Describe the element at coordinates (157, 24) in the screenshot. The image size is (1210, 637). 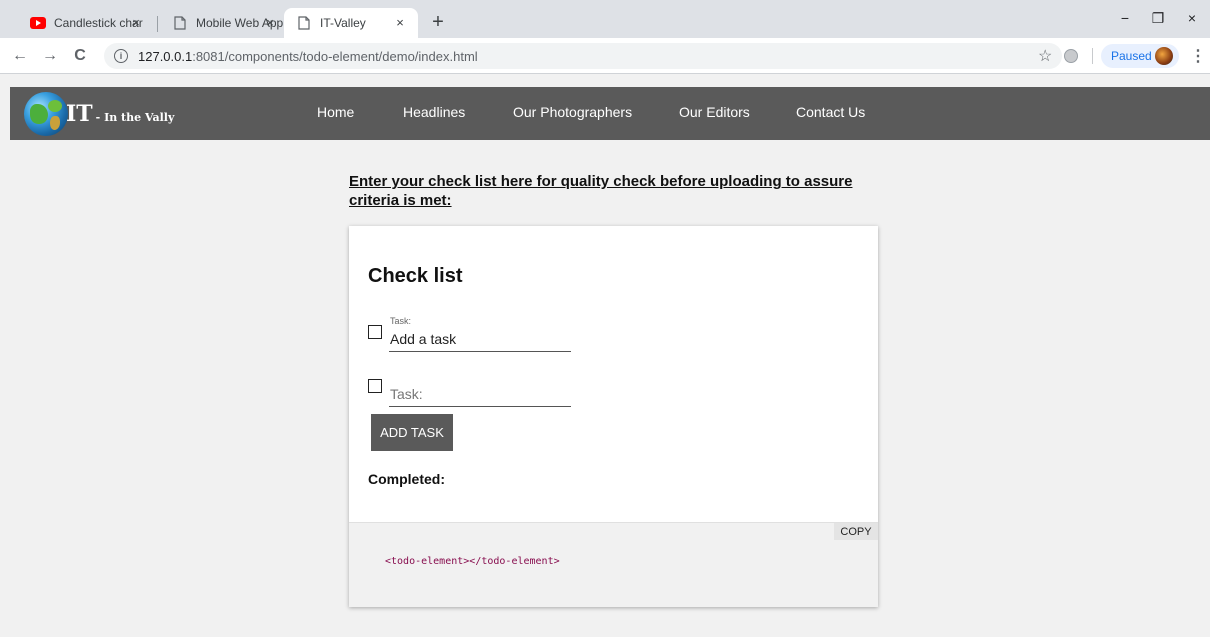
I see `tab-divider` at that location.